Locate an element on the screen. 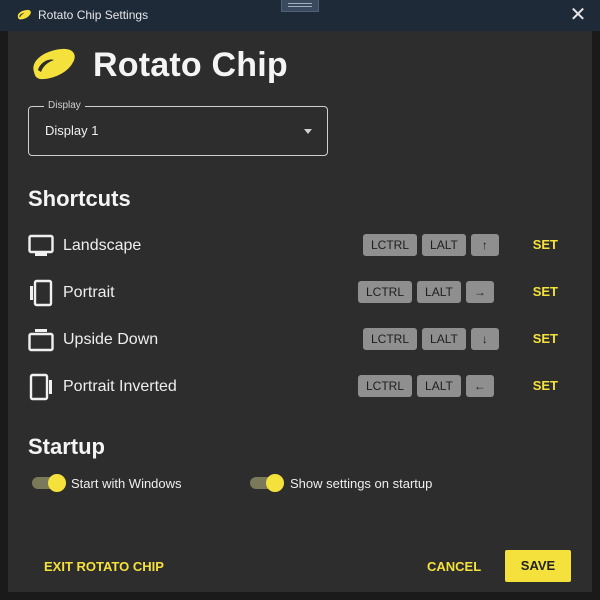 Image resolution: width=600 pixels, height=600 pixels. monitor-portrait-icon is located at coordinates (41, 293).